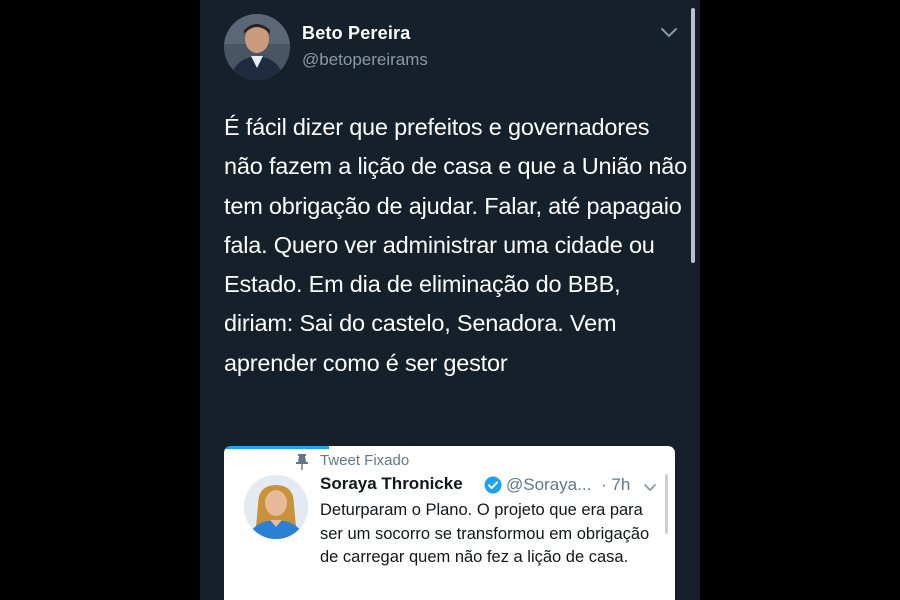  Describe the element at coordinates (666, 504) in the screenshot. I see `quoted-card-scrollbar` at that location.